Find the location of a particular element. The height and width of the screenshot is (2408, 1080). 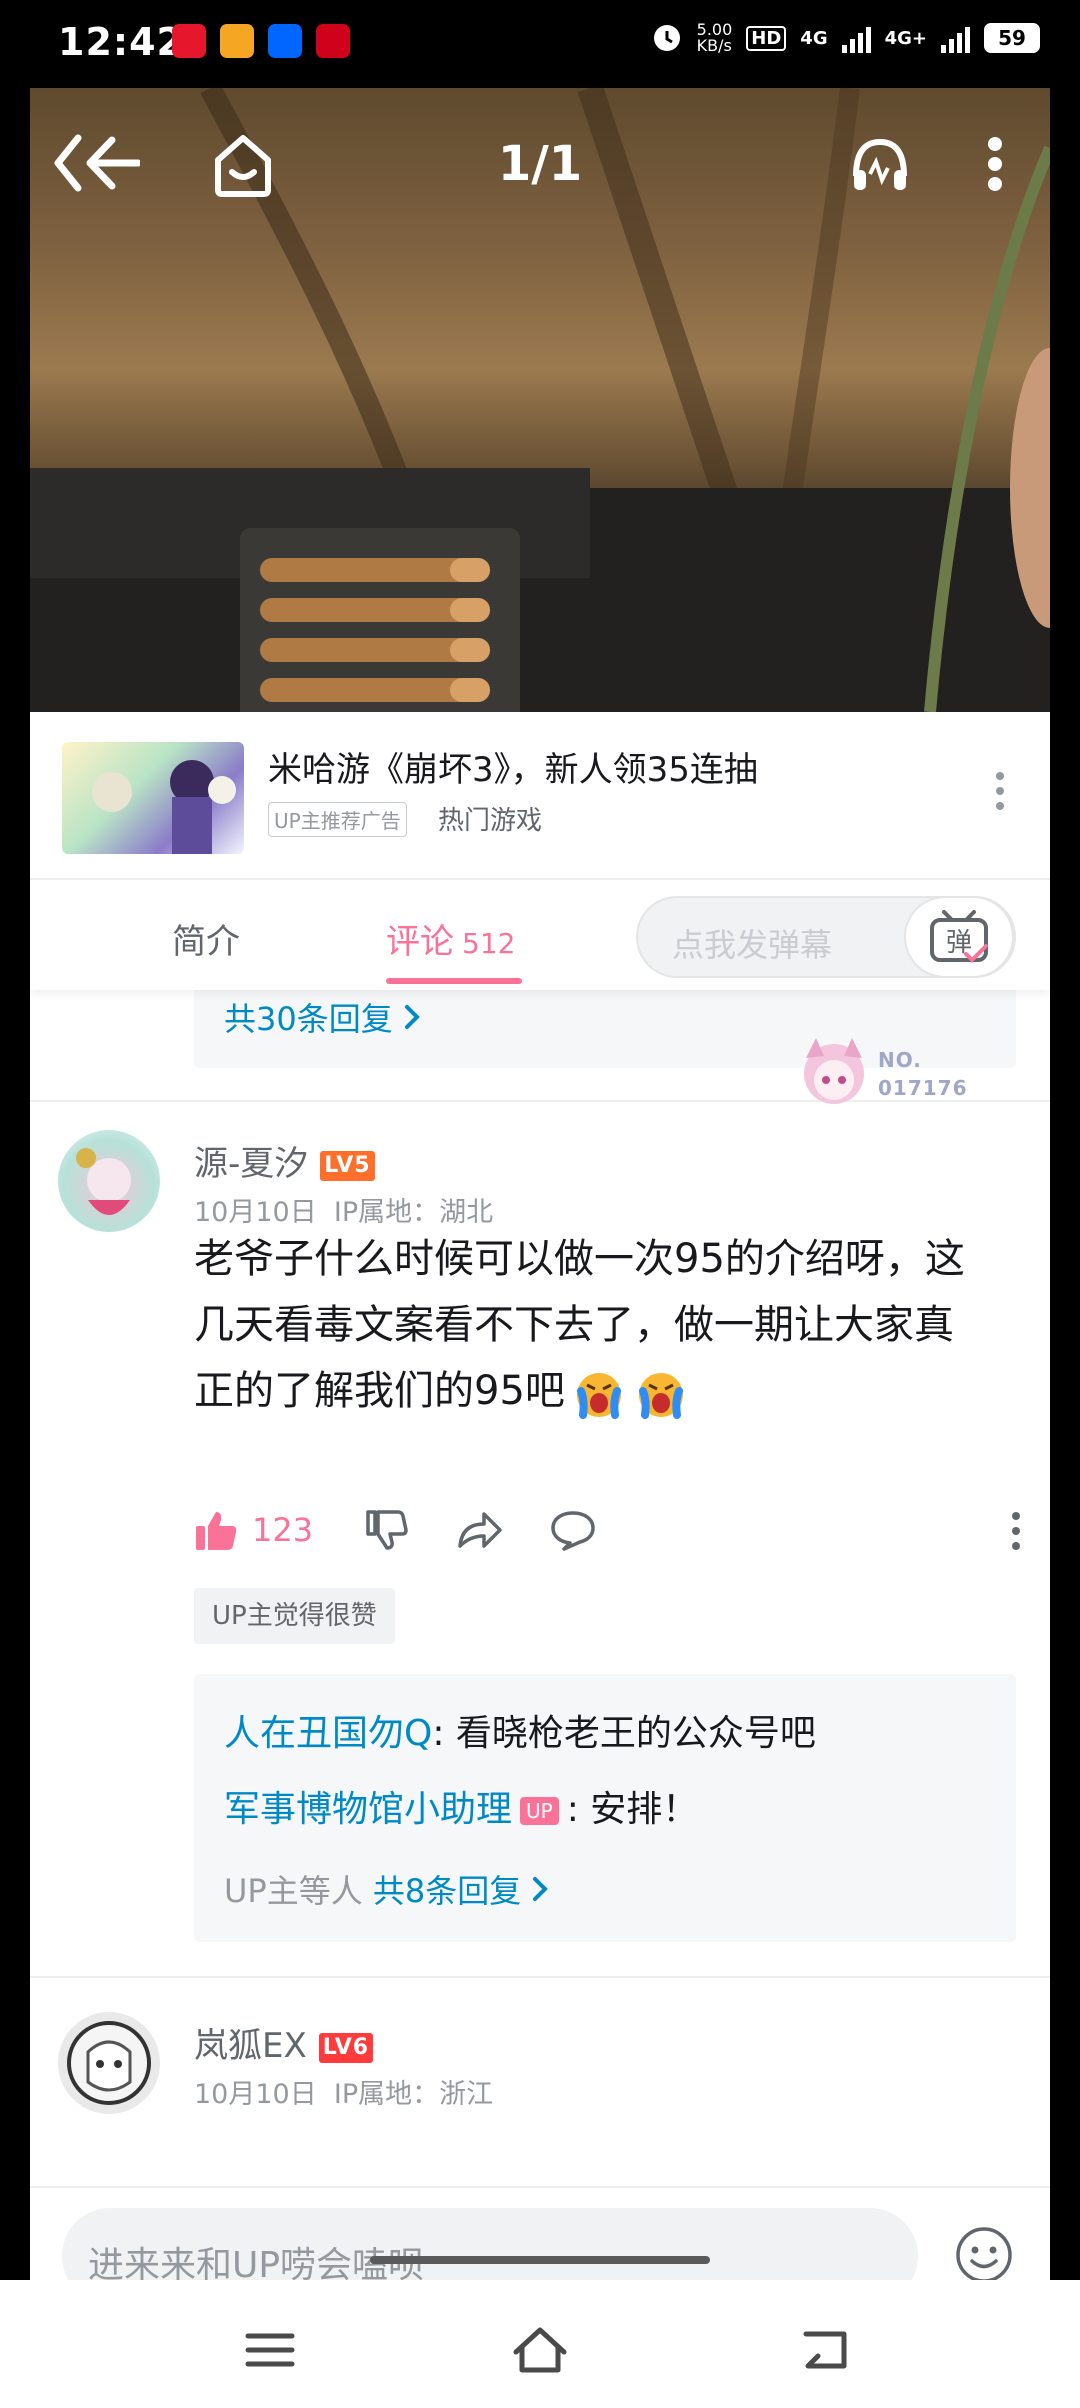

more-options-icon is located at coordinates (995, 164).